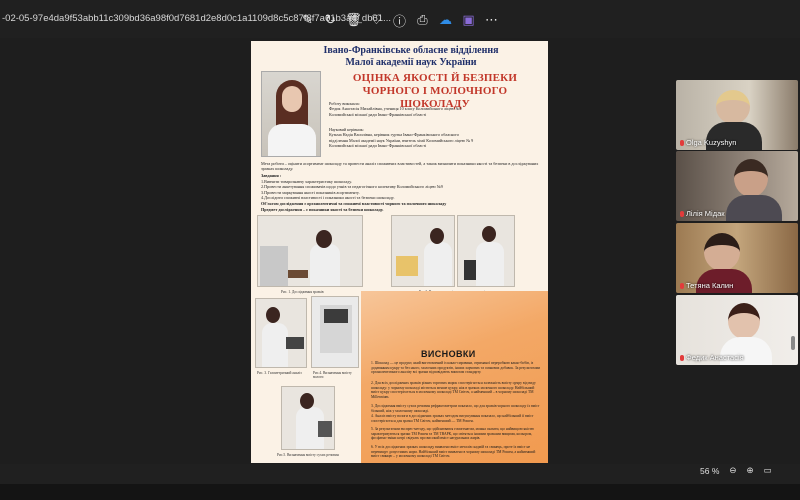  What do you see at coordinates (310, 251) in the screenshot?
I see `figure-1-photo` at bounding box center [310, 251].